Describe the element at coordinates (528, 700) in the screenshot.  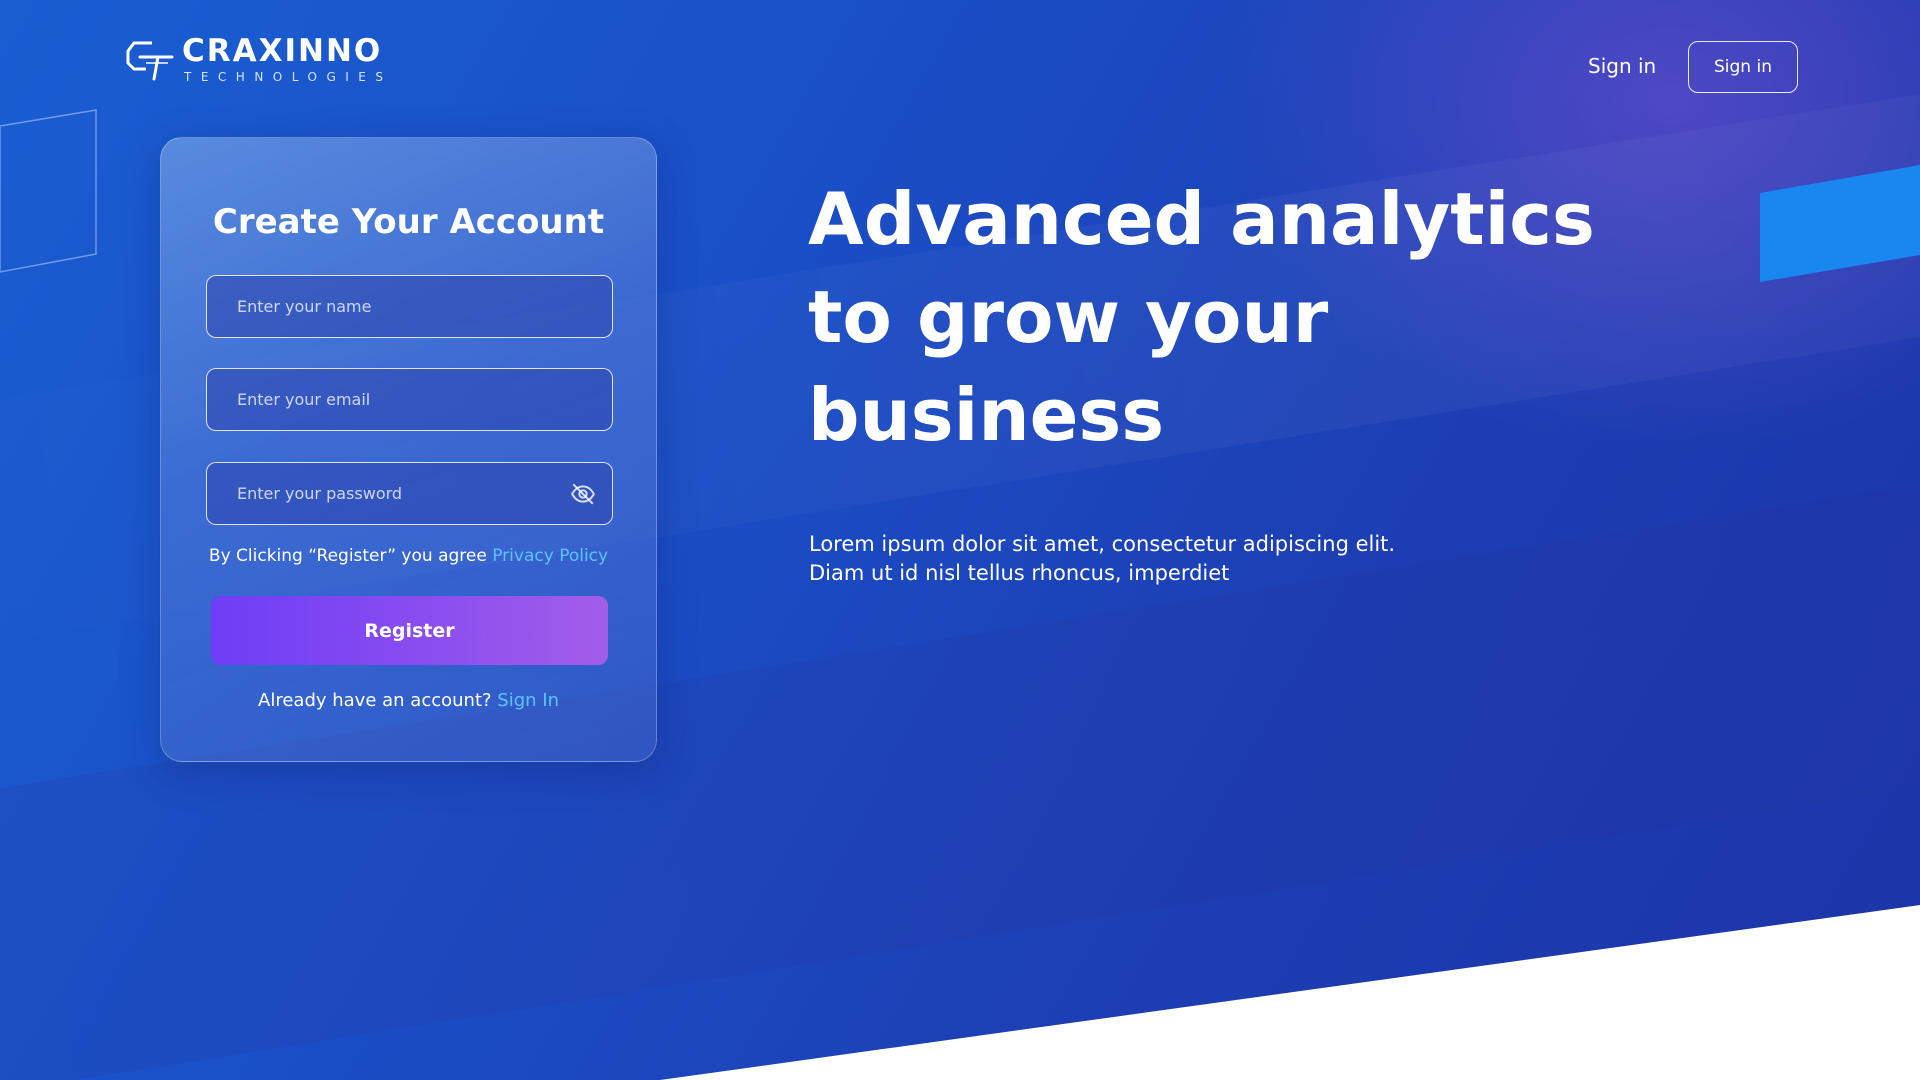
I see `signin-link: Sign In` at that location.